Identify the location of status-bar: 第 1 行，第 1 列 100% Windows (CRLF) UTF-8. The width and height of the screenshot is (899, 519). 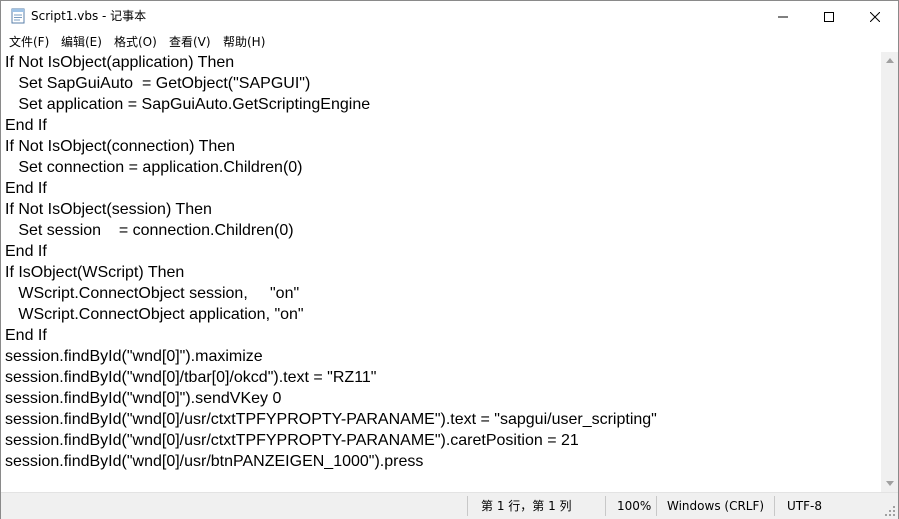
(449, 505).